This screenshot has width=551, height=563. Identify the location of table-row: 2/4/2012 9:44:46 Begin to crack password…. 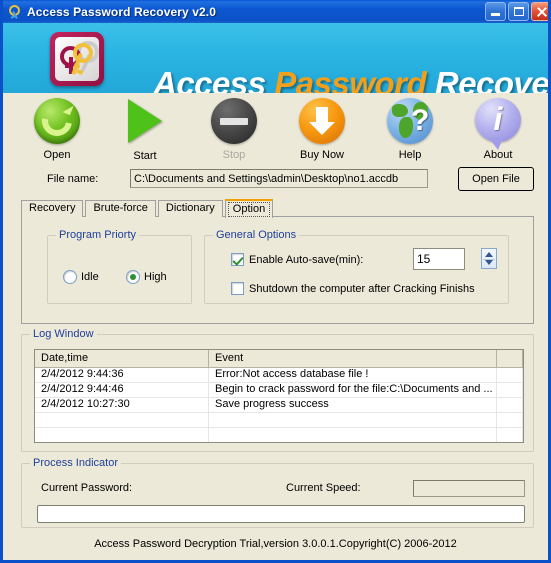
(279, 390).